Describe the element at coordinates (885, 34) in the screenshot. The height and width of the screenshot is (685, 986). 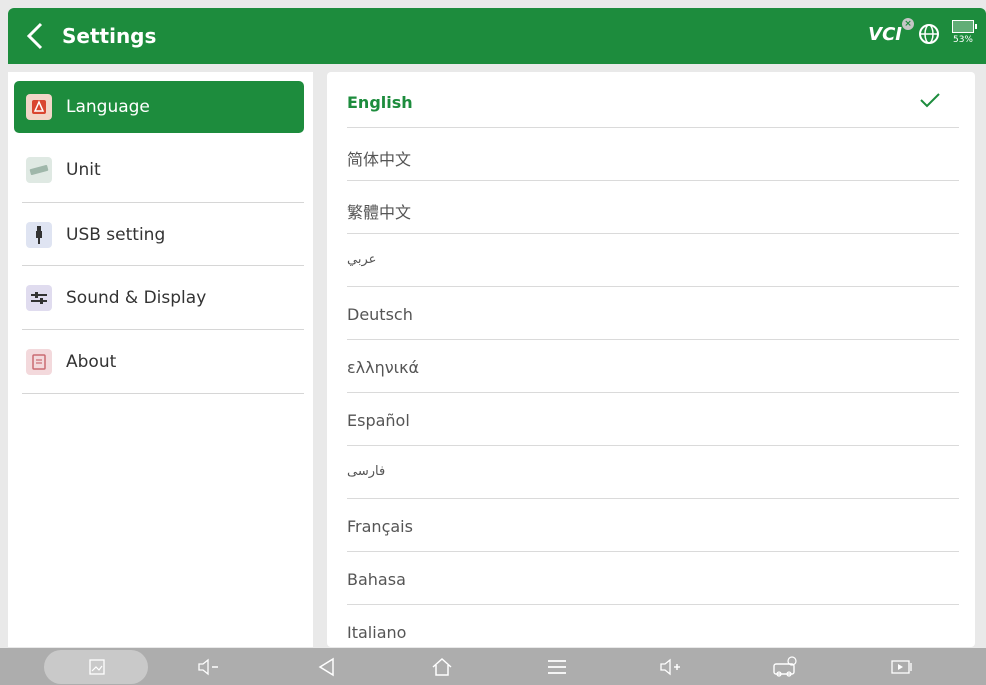
I see `vci-label: VCI` at that location.